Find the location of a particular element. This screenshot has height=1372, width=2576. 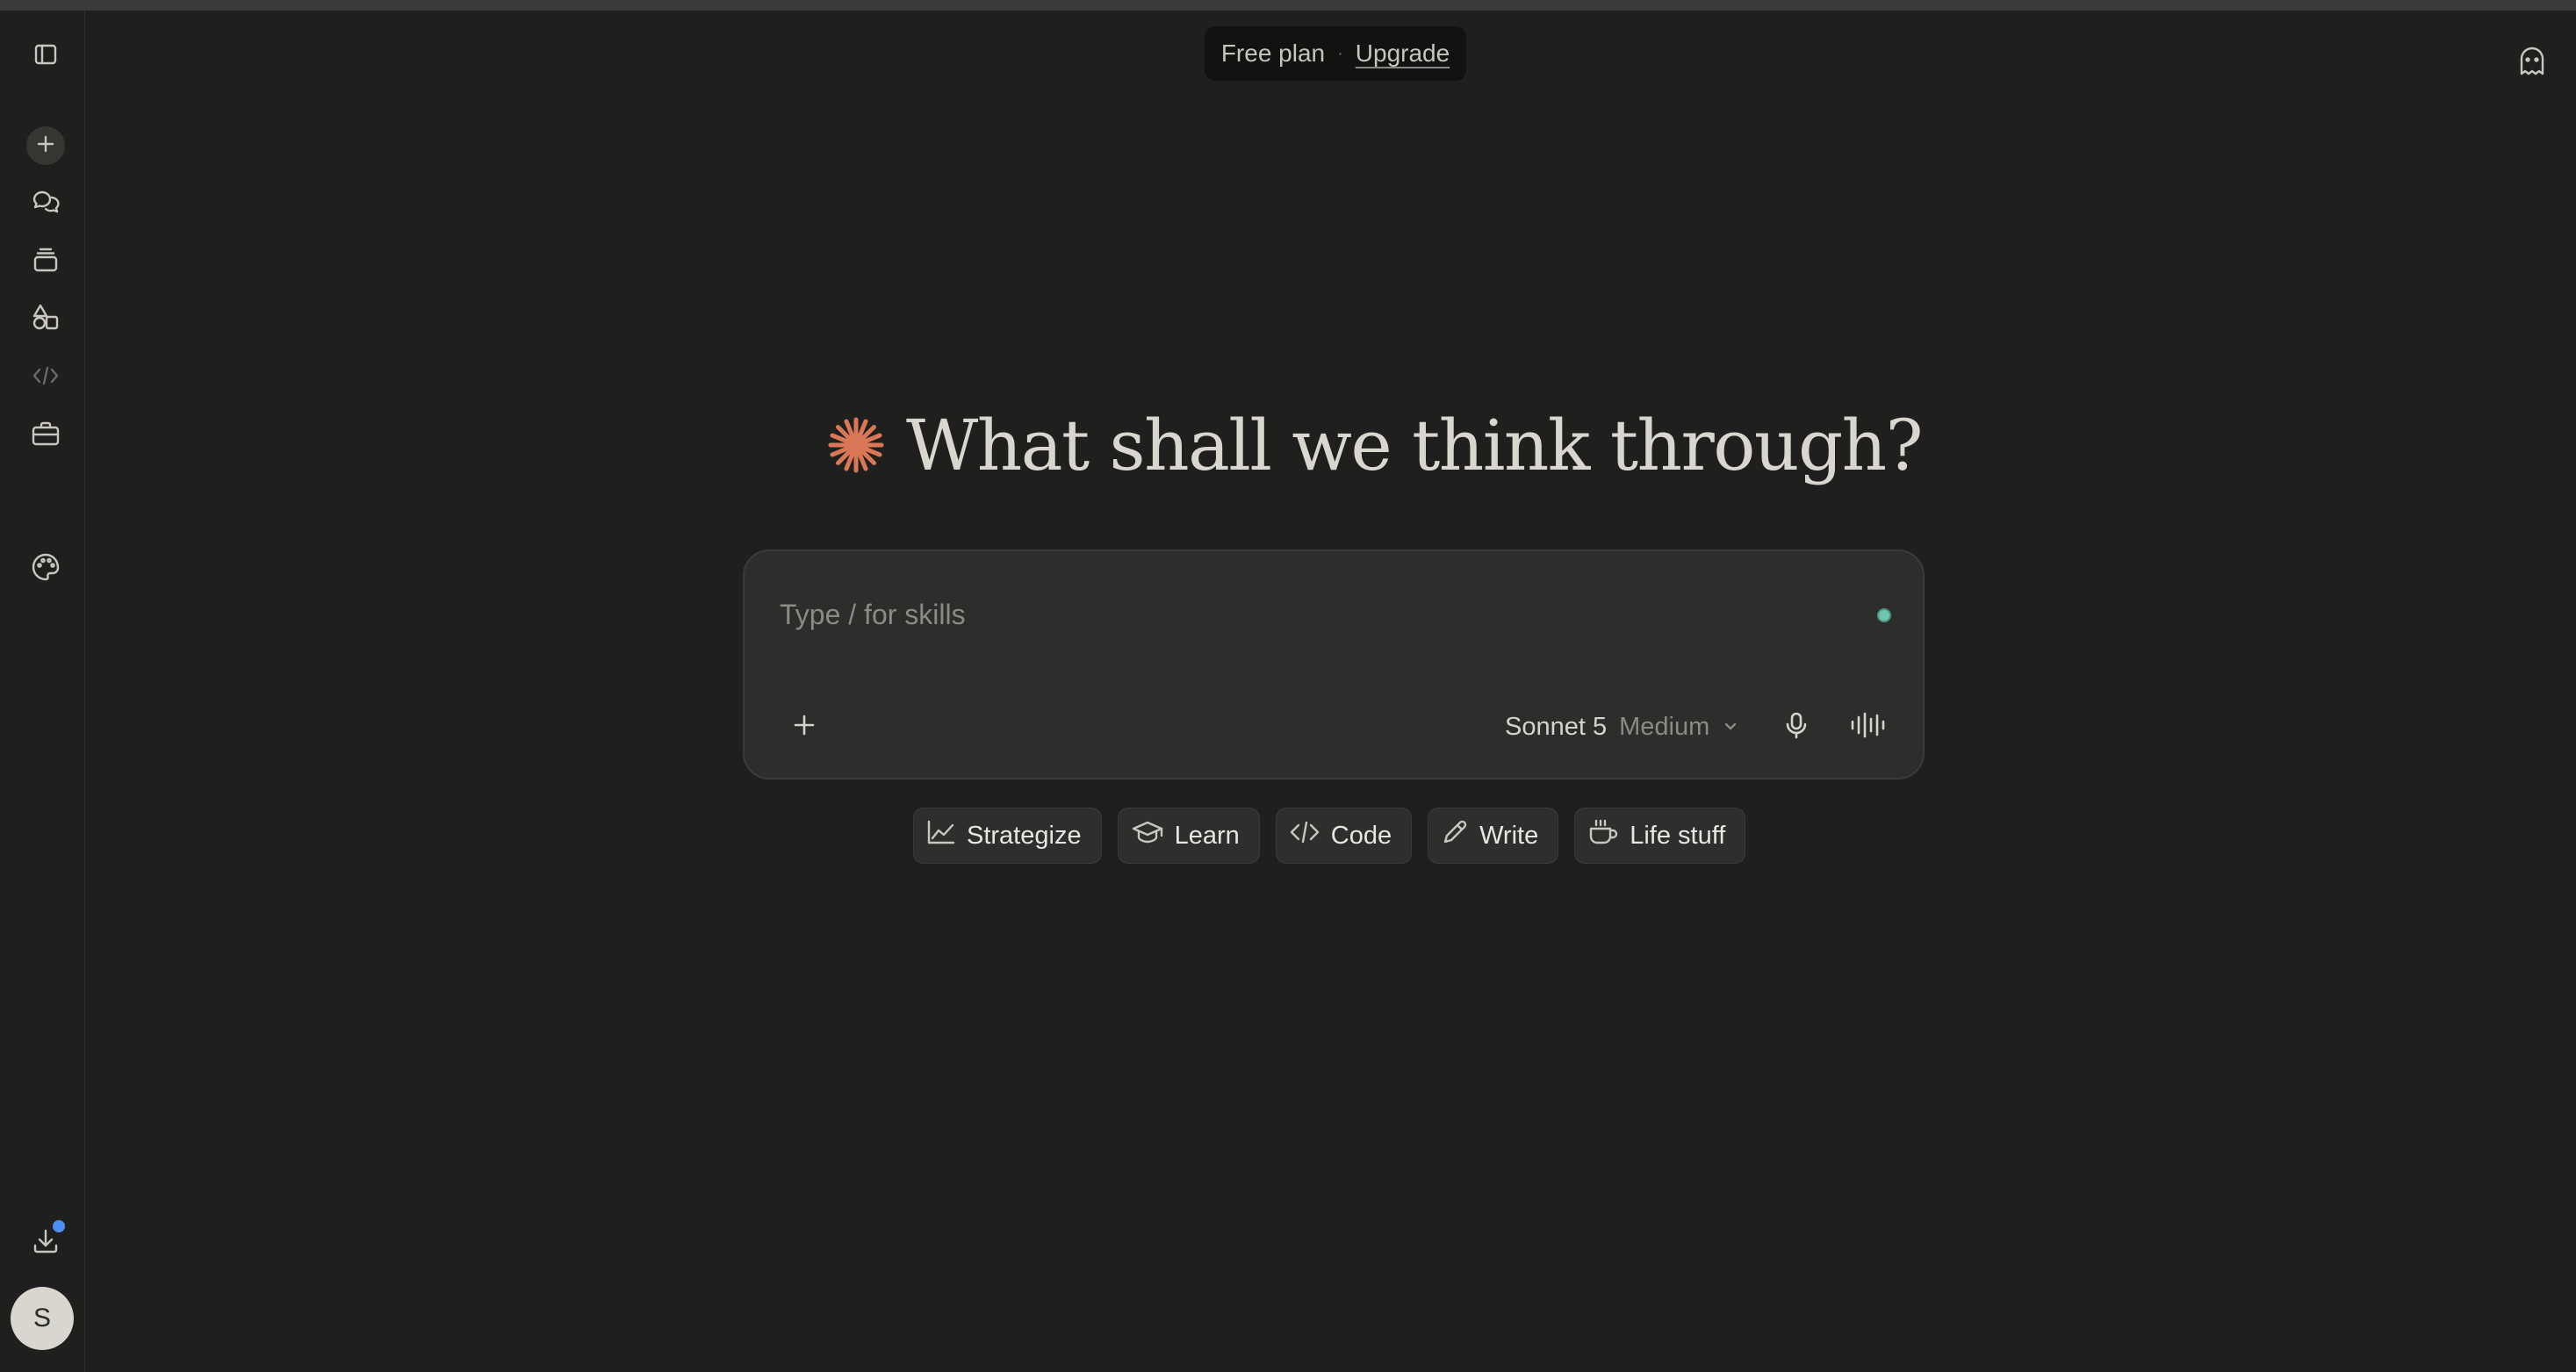

upgrade-link: Upgrade is located at coordinates (1403, 54).